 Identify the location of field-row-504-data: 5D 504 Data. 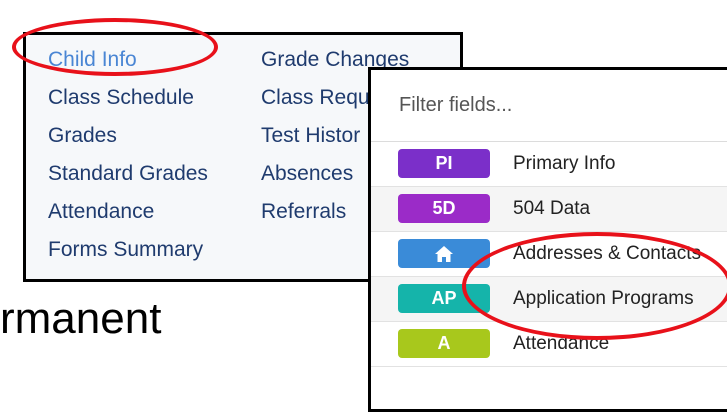
(549, 209).